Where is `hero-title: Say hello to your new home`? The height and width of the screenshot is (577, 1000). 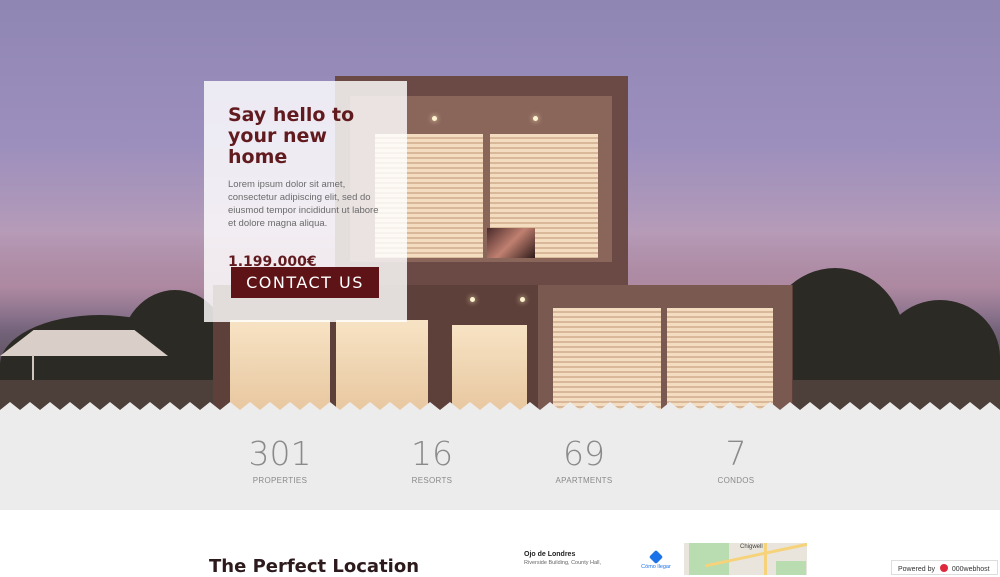 hero-title: Say hello to your new home is located at coordinates (291, 136).